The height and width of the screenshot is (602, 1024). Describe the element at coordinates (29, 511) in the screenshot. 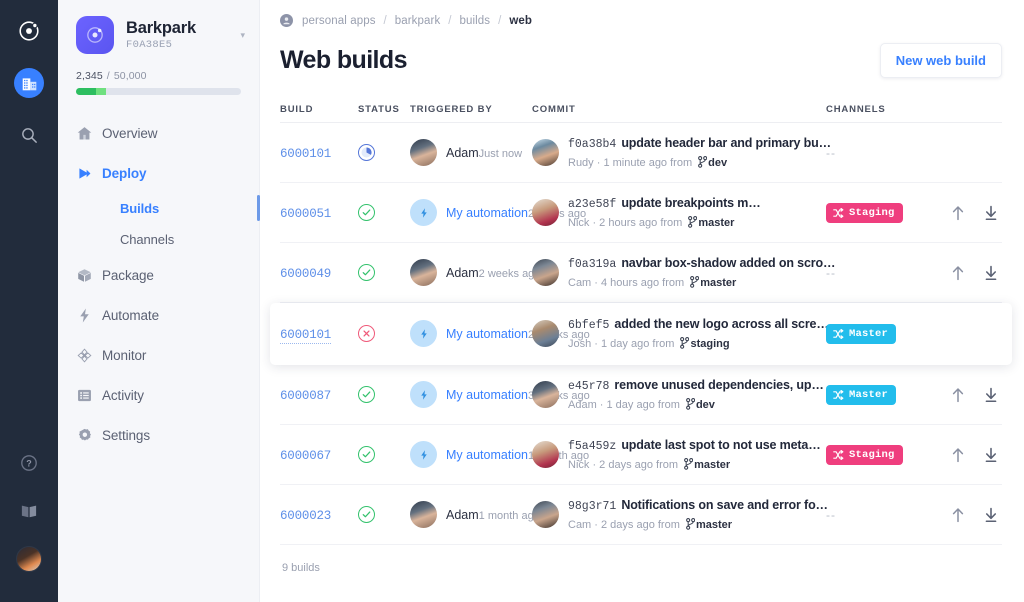

I see `docs-book-icon` at that location.